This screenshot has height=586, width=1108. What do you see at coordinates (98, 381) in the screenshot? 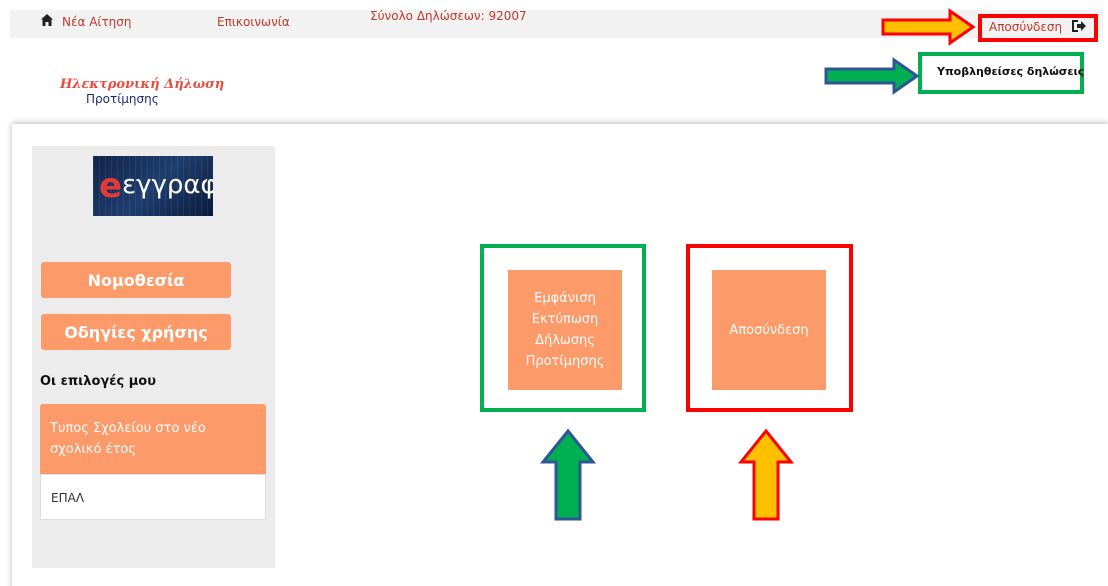
I see `my-choices-heading: Οι επιλογές μου` at bounding box center [98, 381].